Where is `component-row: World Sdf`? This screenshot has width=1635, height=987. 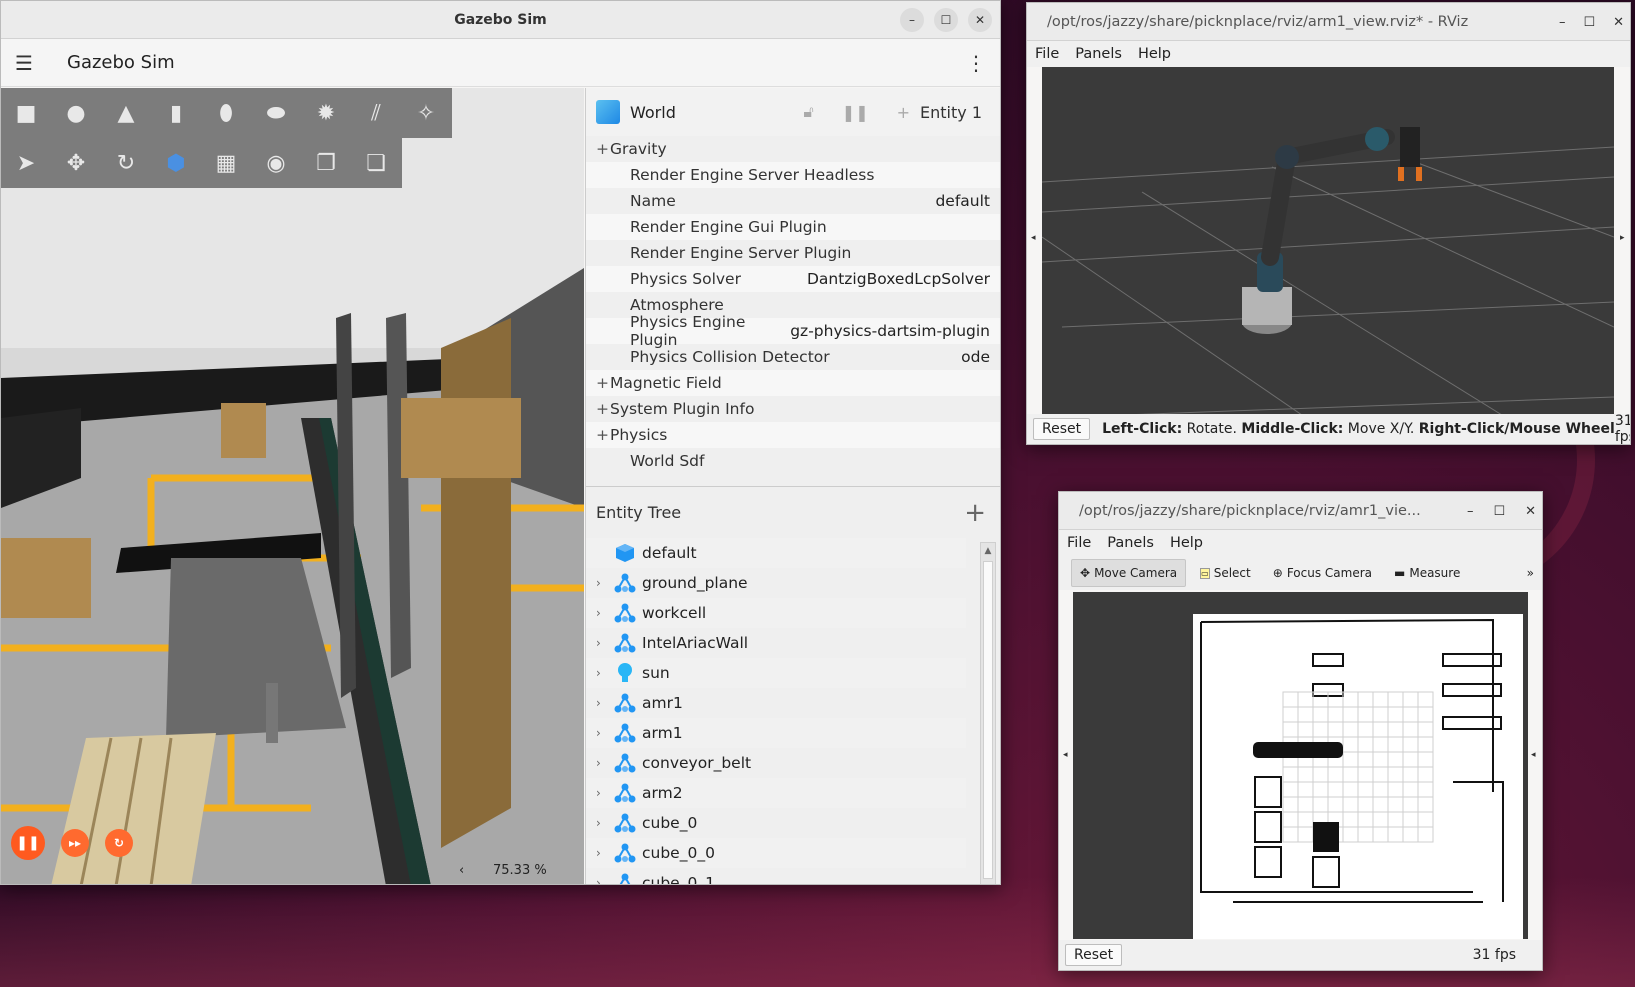 component-row: World Sdf is located at coordinates (793, 461).